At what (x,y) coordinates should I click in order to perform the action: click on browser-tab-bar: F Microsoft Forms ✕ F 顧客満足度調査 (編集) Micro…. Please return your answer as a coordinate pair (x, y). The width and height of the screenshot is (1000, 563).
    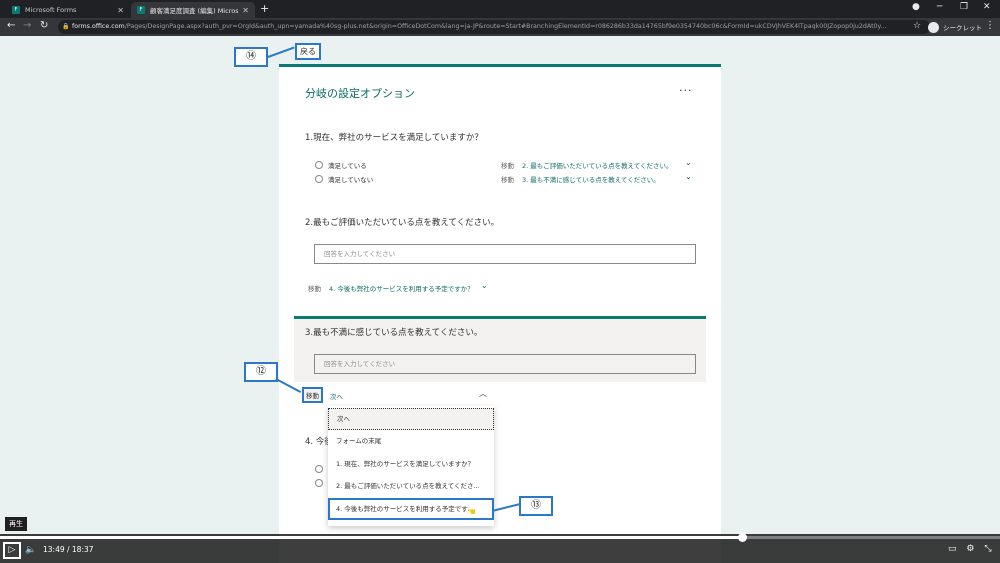
    Looking at the image, I should click on (500, 9).